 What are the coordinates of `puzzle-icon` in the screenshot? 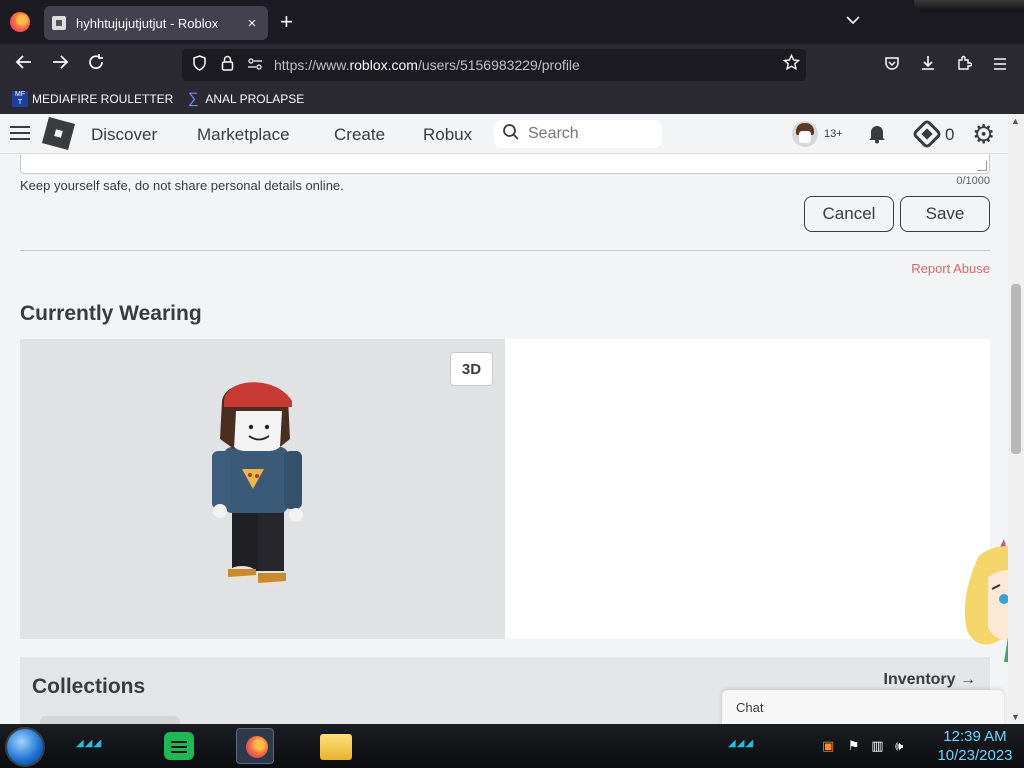 It's located at (965, 62).